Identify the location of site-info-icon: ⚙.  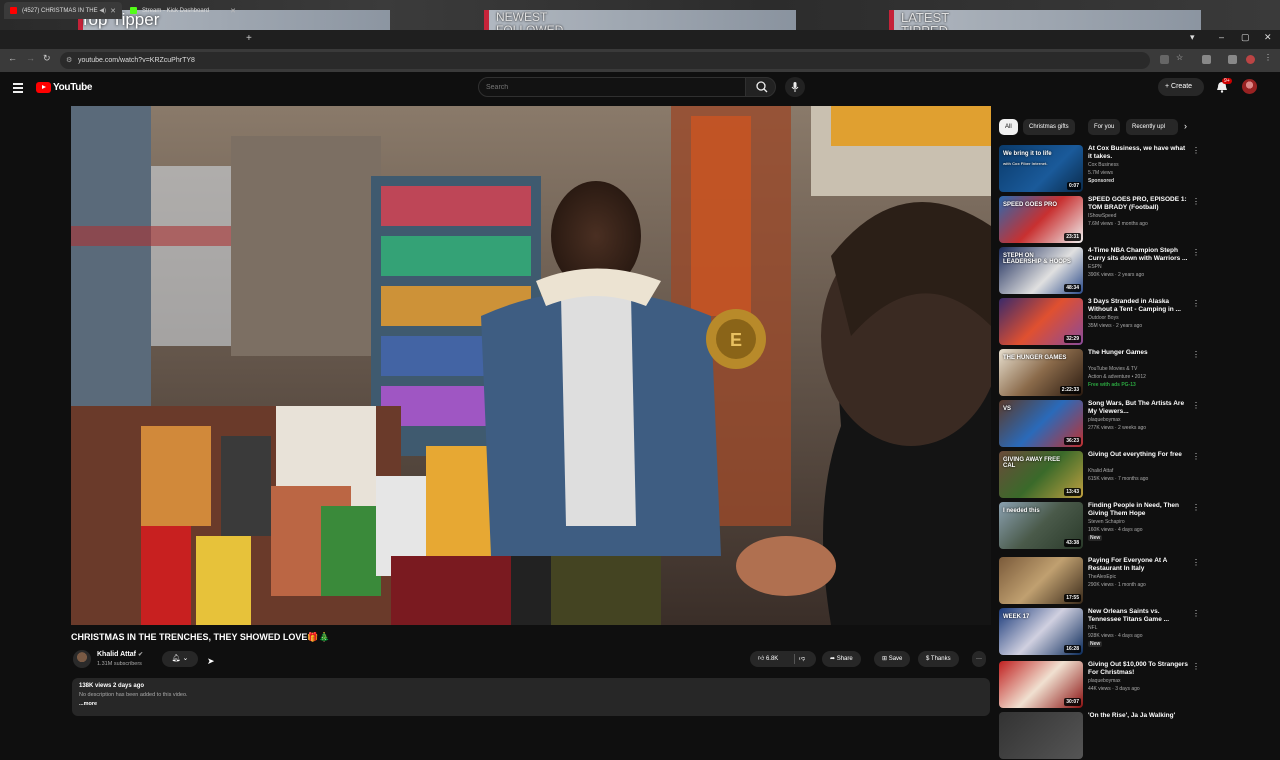
(69, 60).